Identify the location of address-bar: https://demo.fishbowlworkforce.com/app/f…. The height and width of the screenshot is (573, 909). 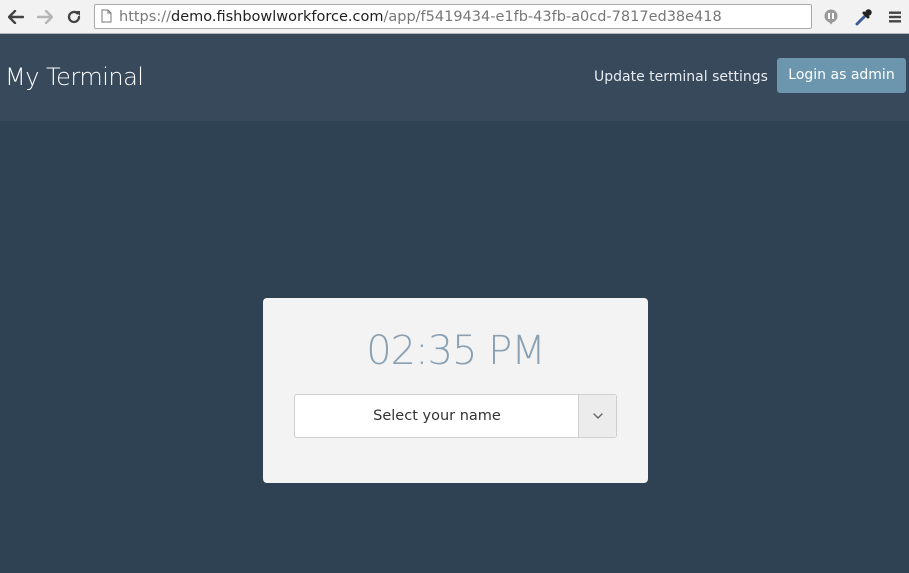
(453, 16).